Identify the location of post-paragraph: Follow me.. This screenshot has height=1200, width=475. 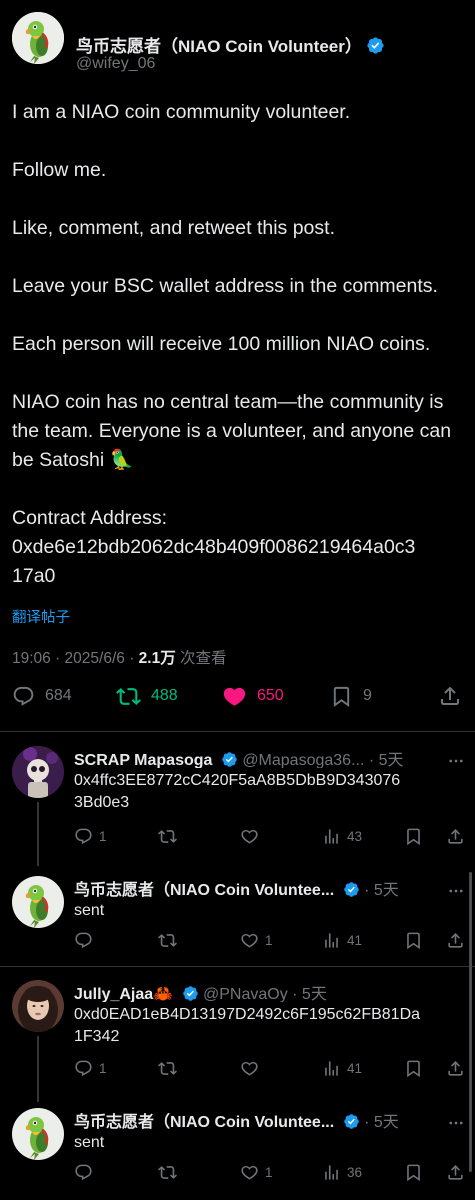
(59, 170).